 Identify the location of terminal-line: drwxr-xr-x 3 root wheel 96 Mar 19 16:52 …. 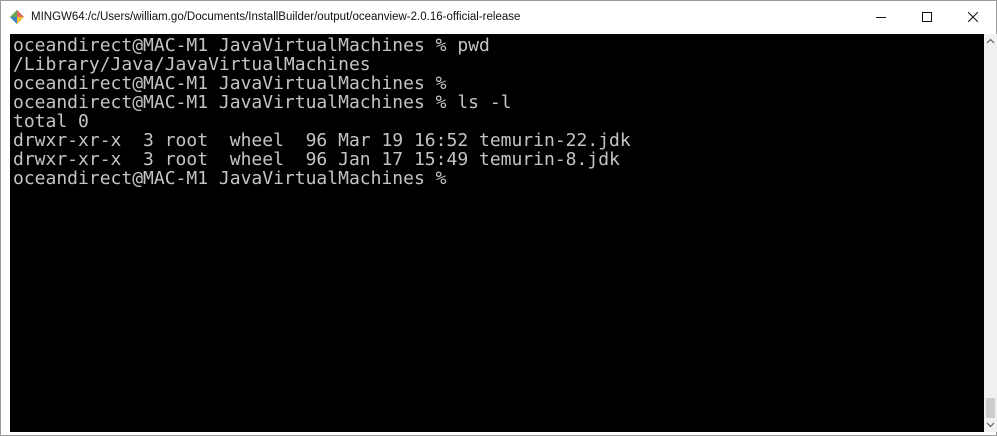
(322, 140).